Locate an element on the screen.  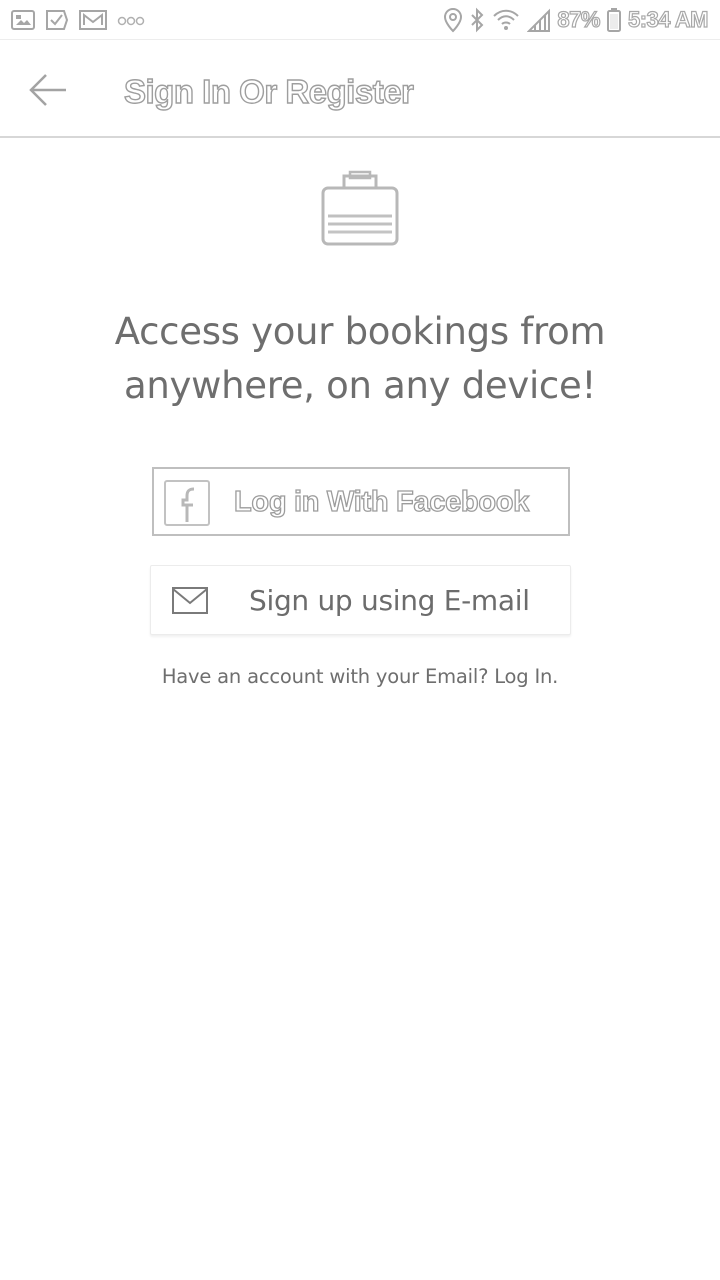
mail-icon is located at coordinates (93, 20).